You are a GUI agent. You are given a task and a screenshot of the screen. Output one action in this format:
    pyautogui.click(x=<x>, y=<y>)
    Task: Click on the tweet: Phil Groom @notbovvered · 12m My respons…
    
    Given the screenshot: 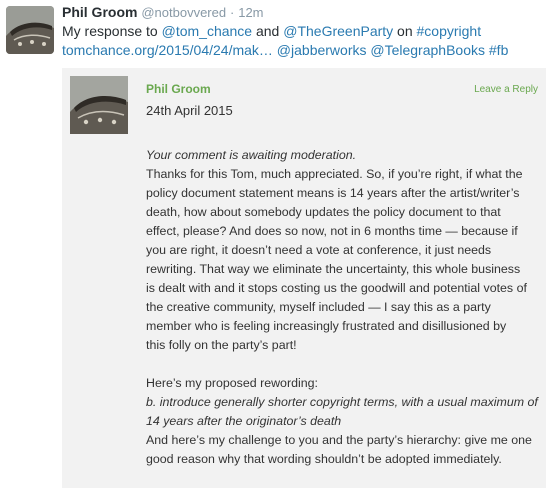 What is the action you would take?
    pyautogui.click(x=275, y=32)
    